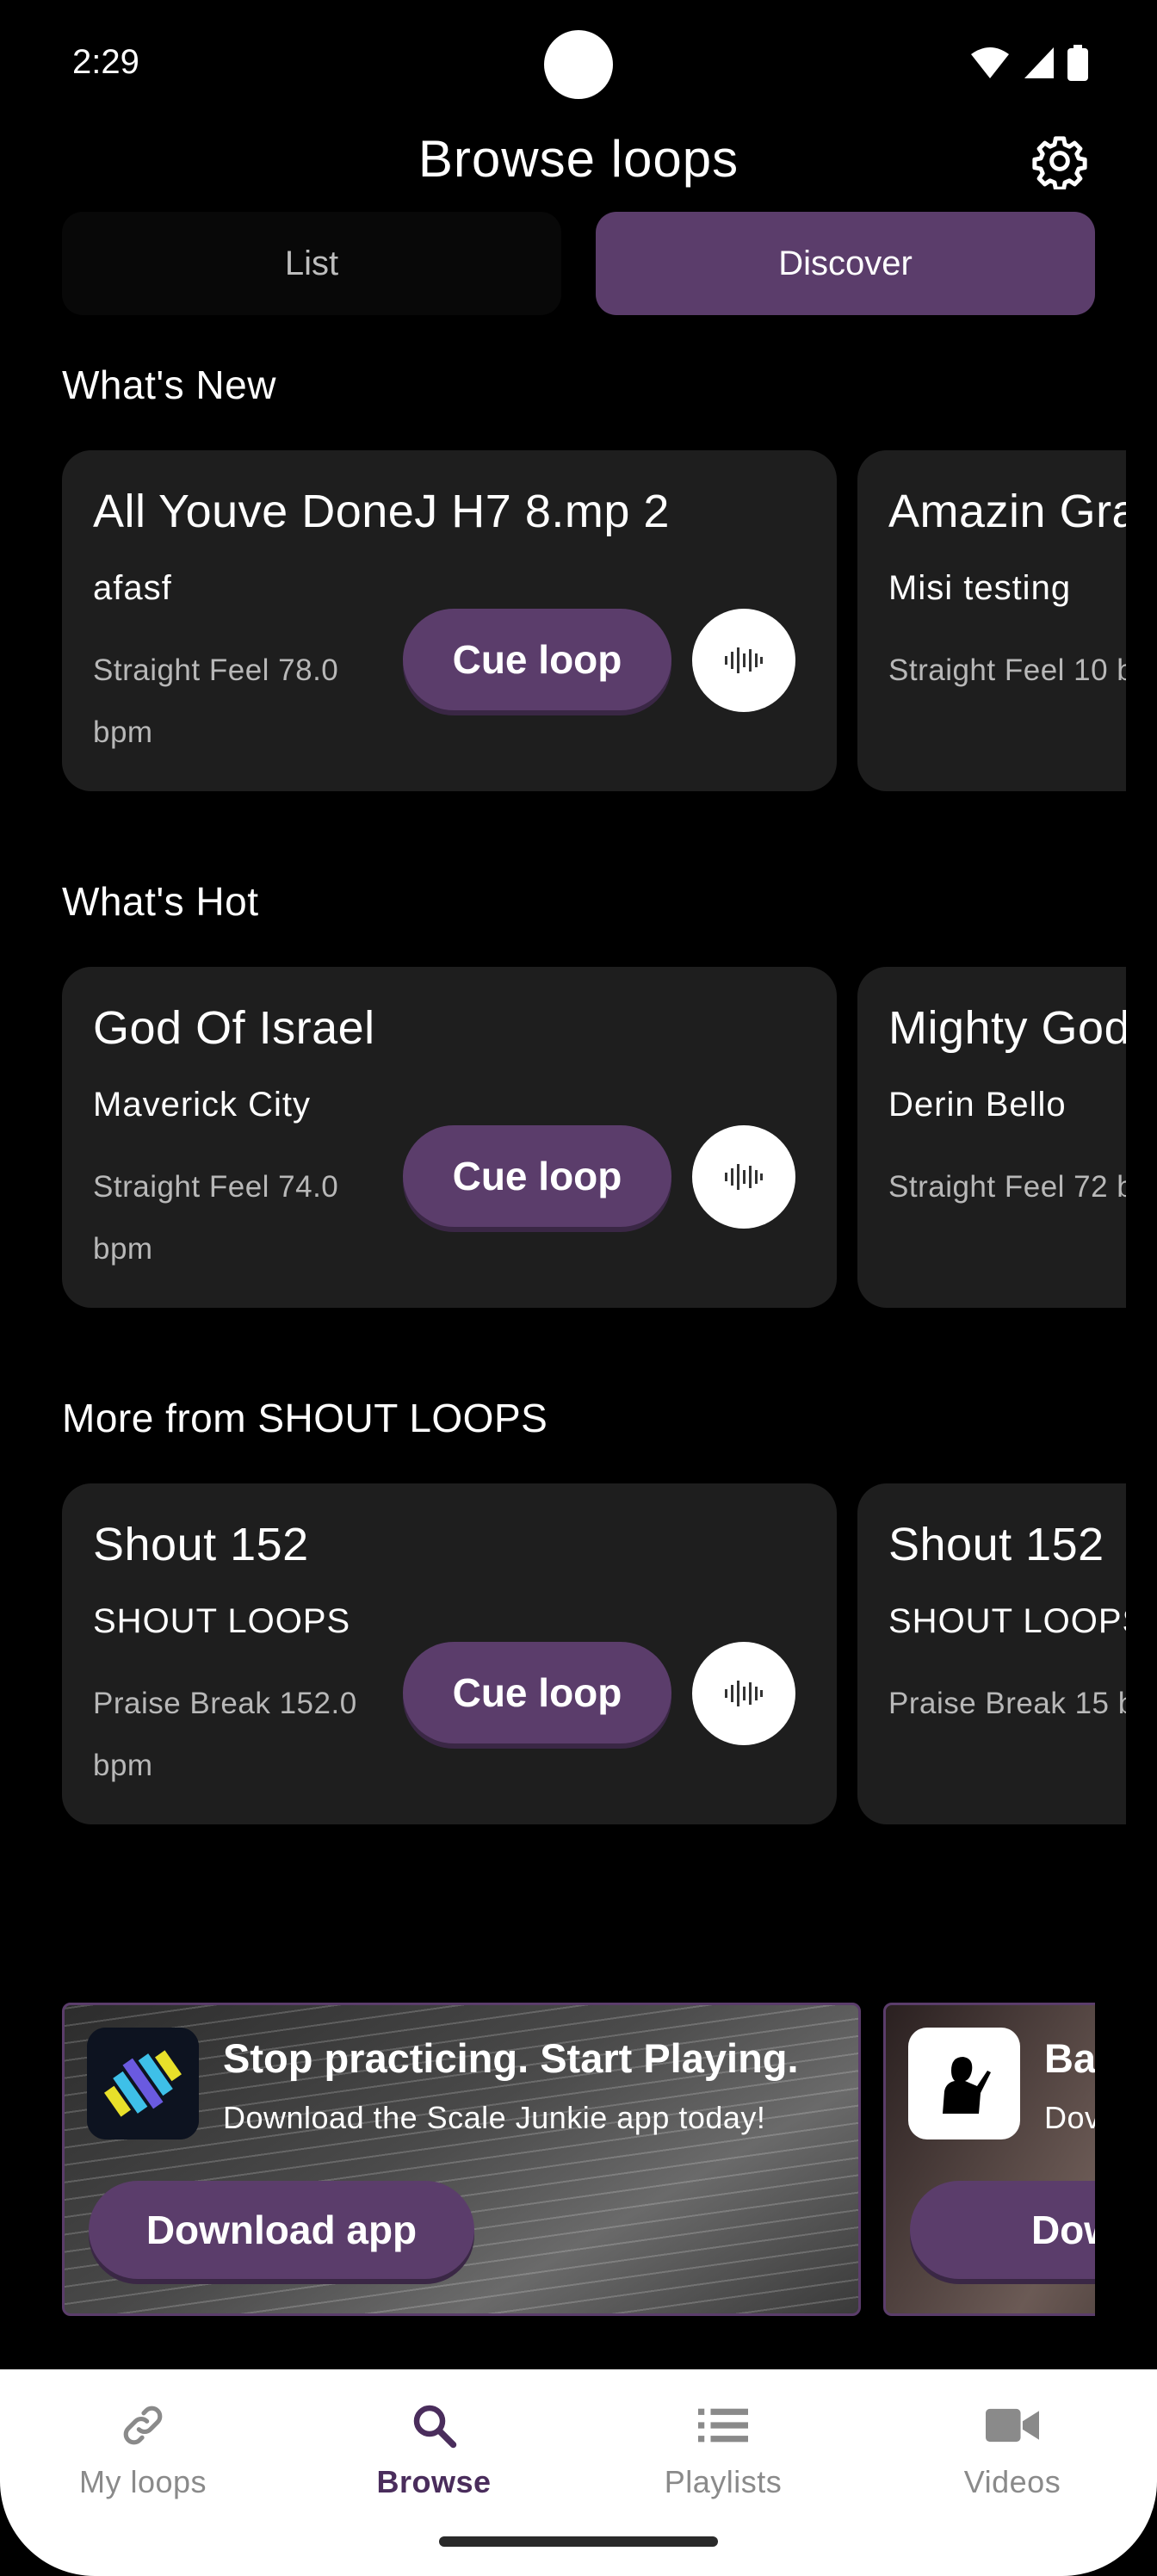 The image size is (1157, 2576). What do you see at coordinates (382, 511) in the screenshot?
I see `loop-title: All Youve DoneJ H7 8.mp 2` at bounding box center [382, 511].